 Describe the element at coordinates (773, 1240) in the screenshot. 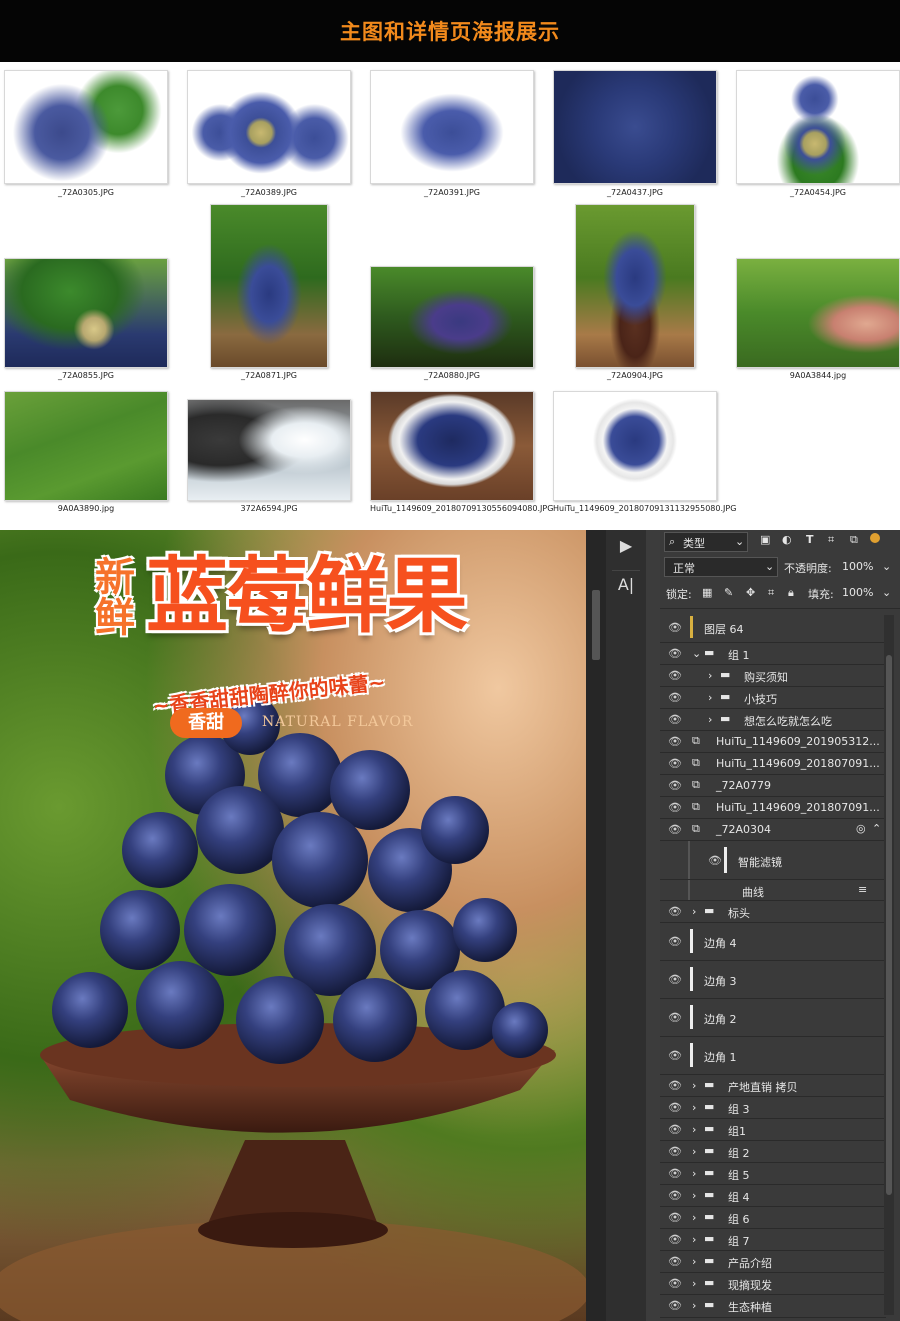

I see `layer-row: 👁︎ › ▬ 组 7` at that location.